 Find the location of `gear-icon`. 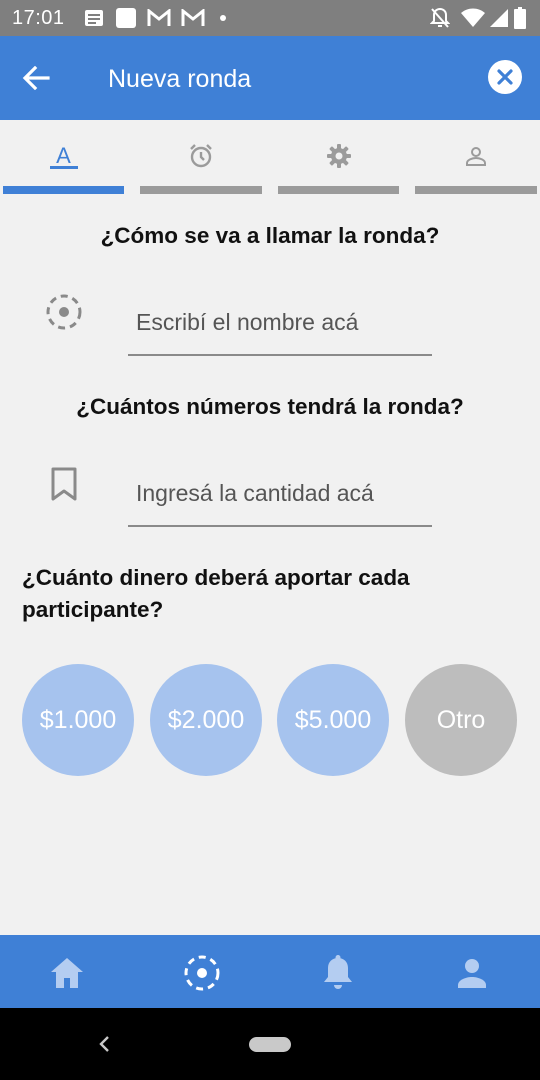

gear-icon is located at coordinates (339, 156).